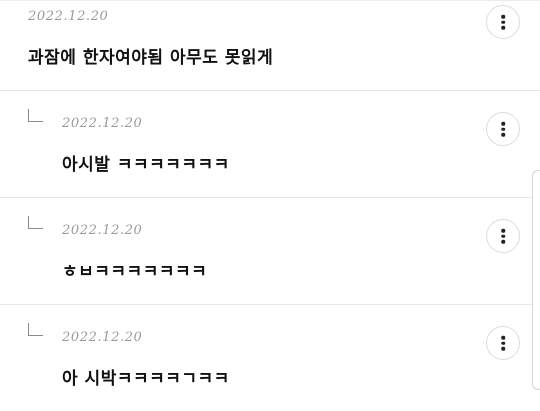 The height and width of the screenshot is (411, 540). I want to click on comment-menu-button, so click(503, 22).